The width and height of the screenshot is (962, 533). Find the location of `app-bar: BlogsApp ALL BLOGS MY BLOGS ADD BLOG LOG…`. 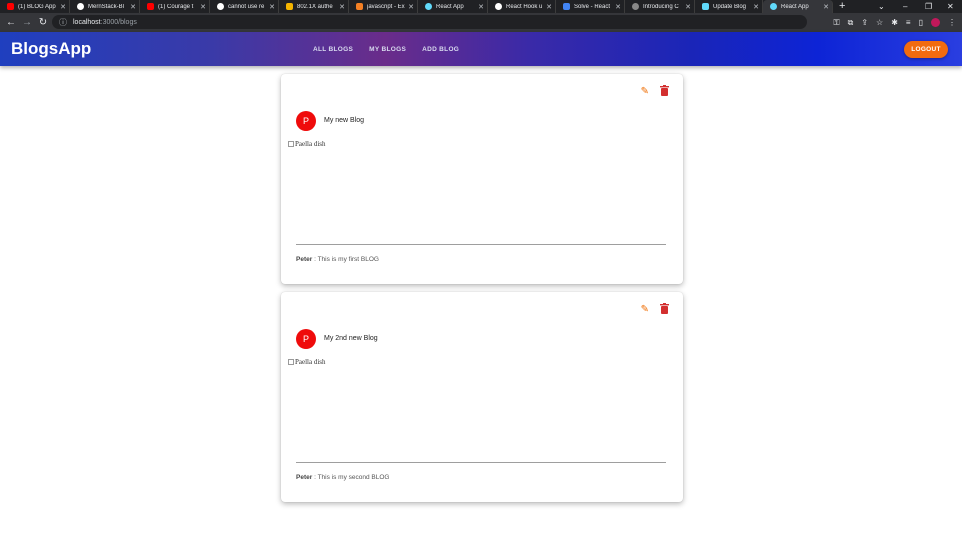

app-bar: BlogsApp ALL BLOGS MY BLOGS ADD BLOG LOG… is located at coordinates (481, 49).